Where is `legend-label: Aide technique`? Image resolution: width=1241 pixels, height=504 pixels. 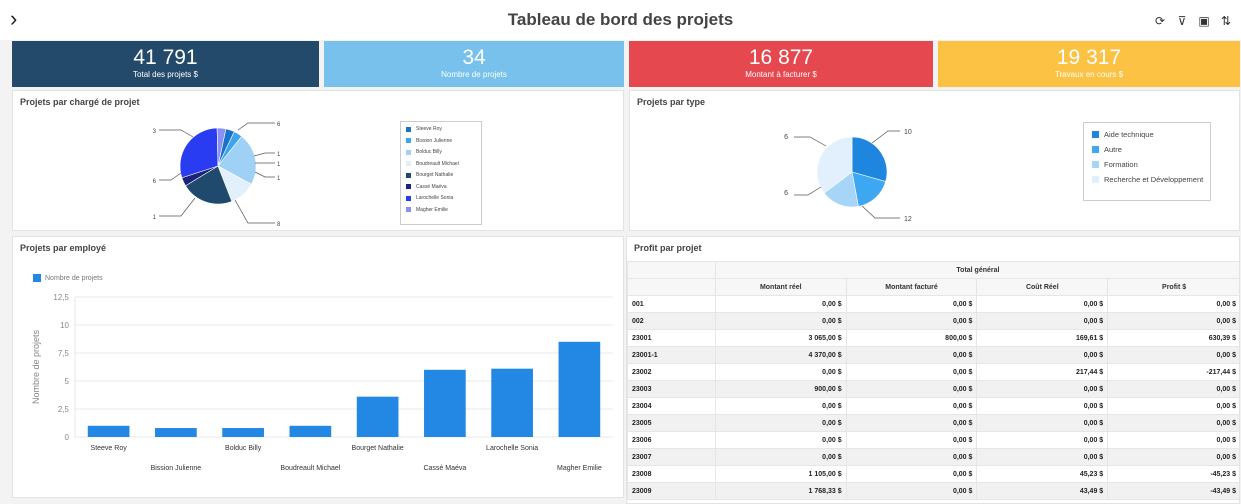
legend-label: Aide technique is located at coordinates (1129, 134).